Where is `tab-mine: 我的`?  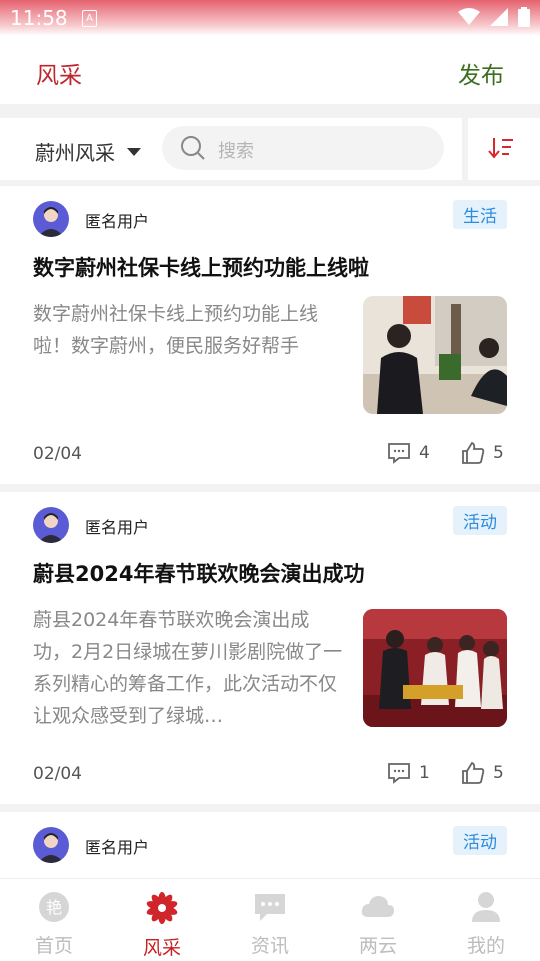 tab-mine: 我的 is located at coordinates (486, 924).